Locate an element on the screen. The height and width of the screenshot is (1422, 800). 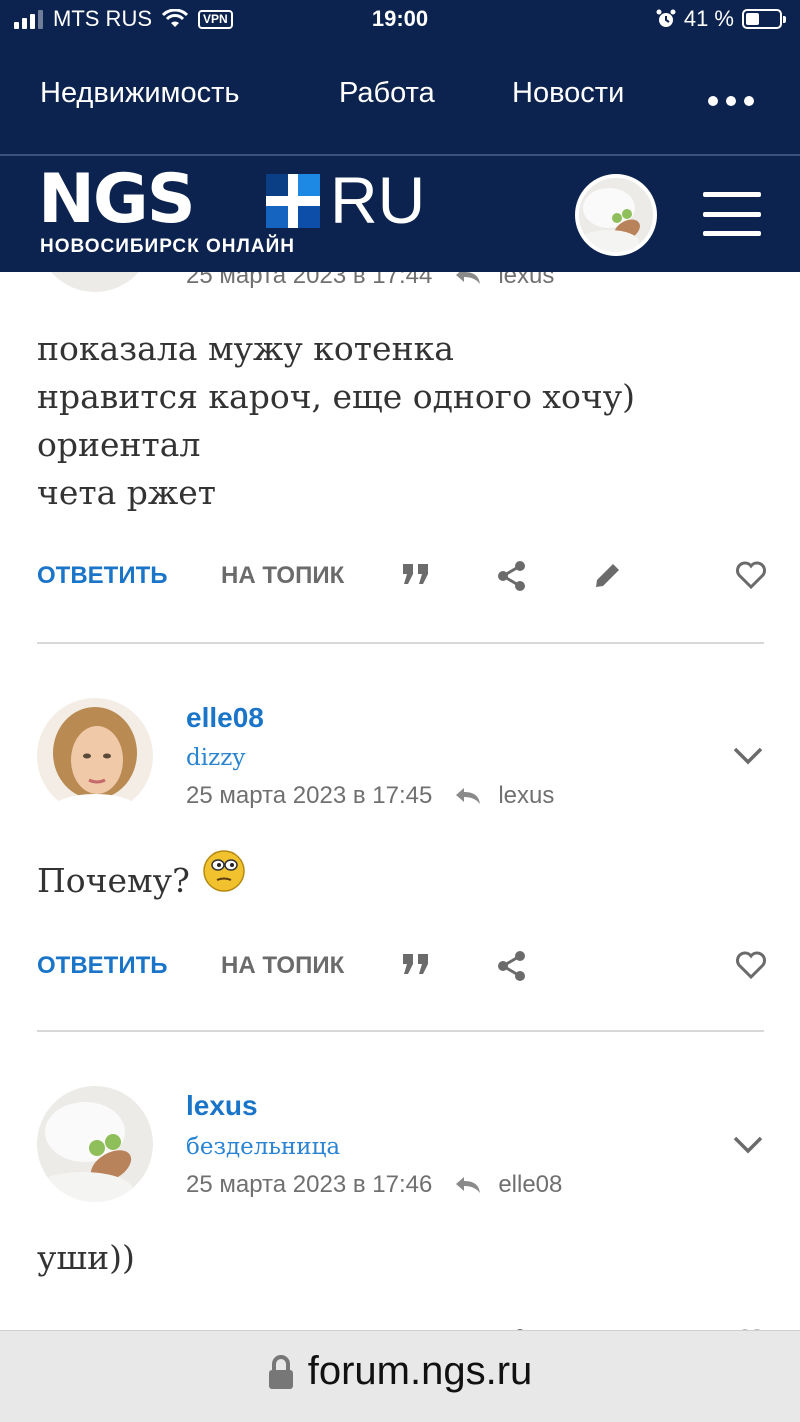
edit-icon is located at coordinates (608, 575).